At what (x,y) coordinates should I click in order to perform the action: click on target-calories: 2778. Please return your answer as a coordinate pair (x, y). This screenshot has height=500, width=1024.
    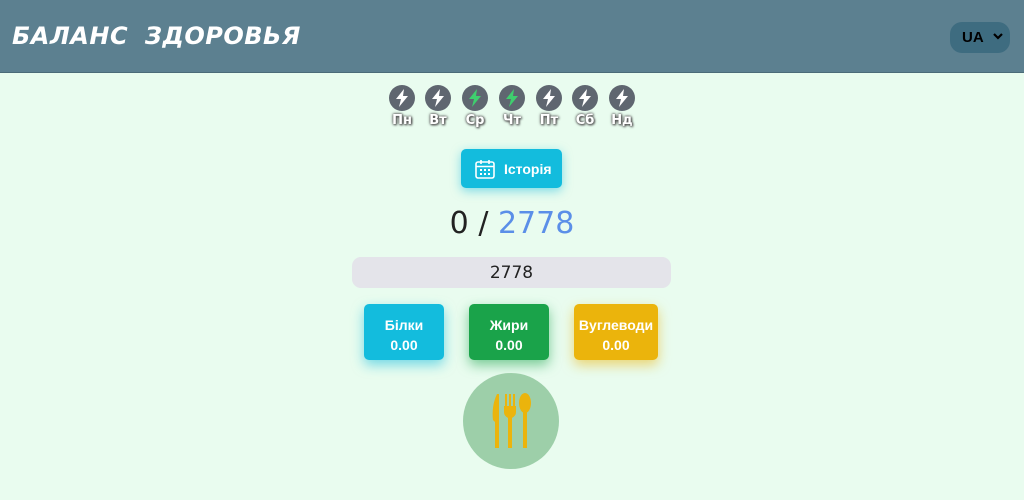
    Looking at the image, I should click on (536, 223).